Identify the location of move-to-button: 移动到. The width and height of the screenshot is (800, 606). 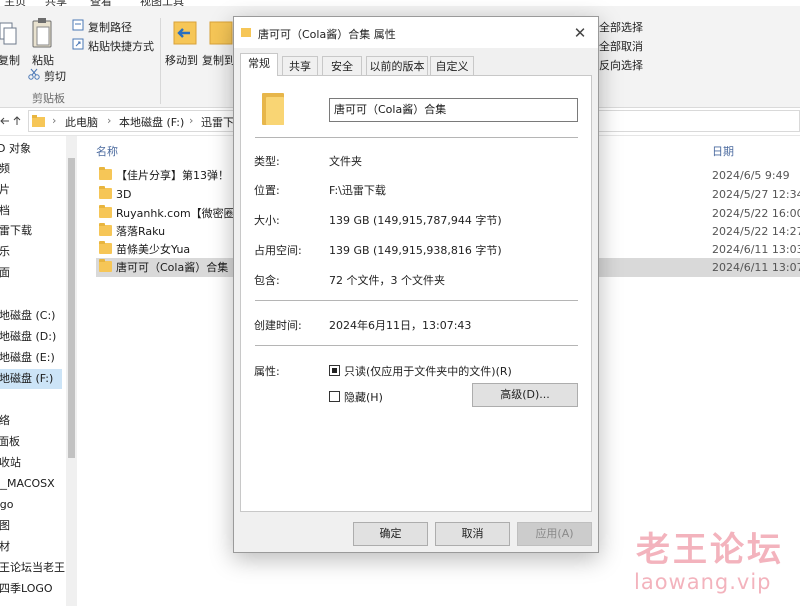
(181, 60).